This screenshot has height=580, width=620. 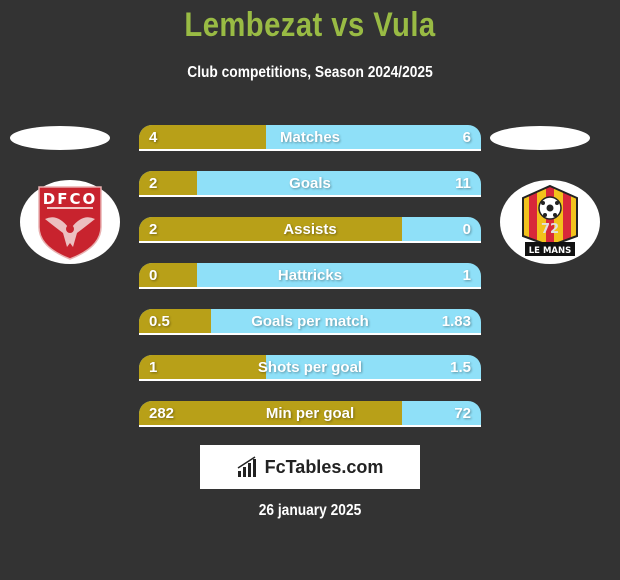 What do you see at coordinates (466, 229) in the screenshot?
I see `right-value: 0` at bounding box center [466, 229].